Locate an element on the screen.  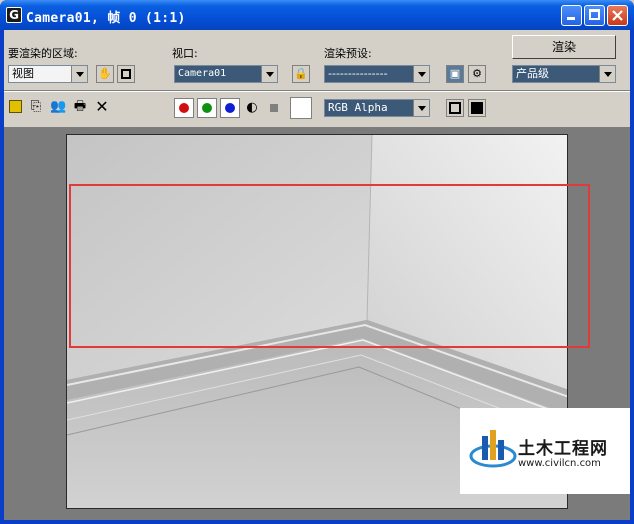
render-setup-button: ⚙ is located at coordinates (477, 74).